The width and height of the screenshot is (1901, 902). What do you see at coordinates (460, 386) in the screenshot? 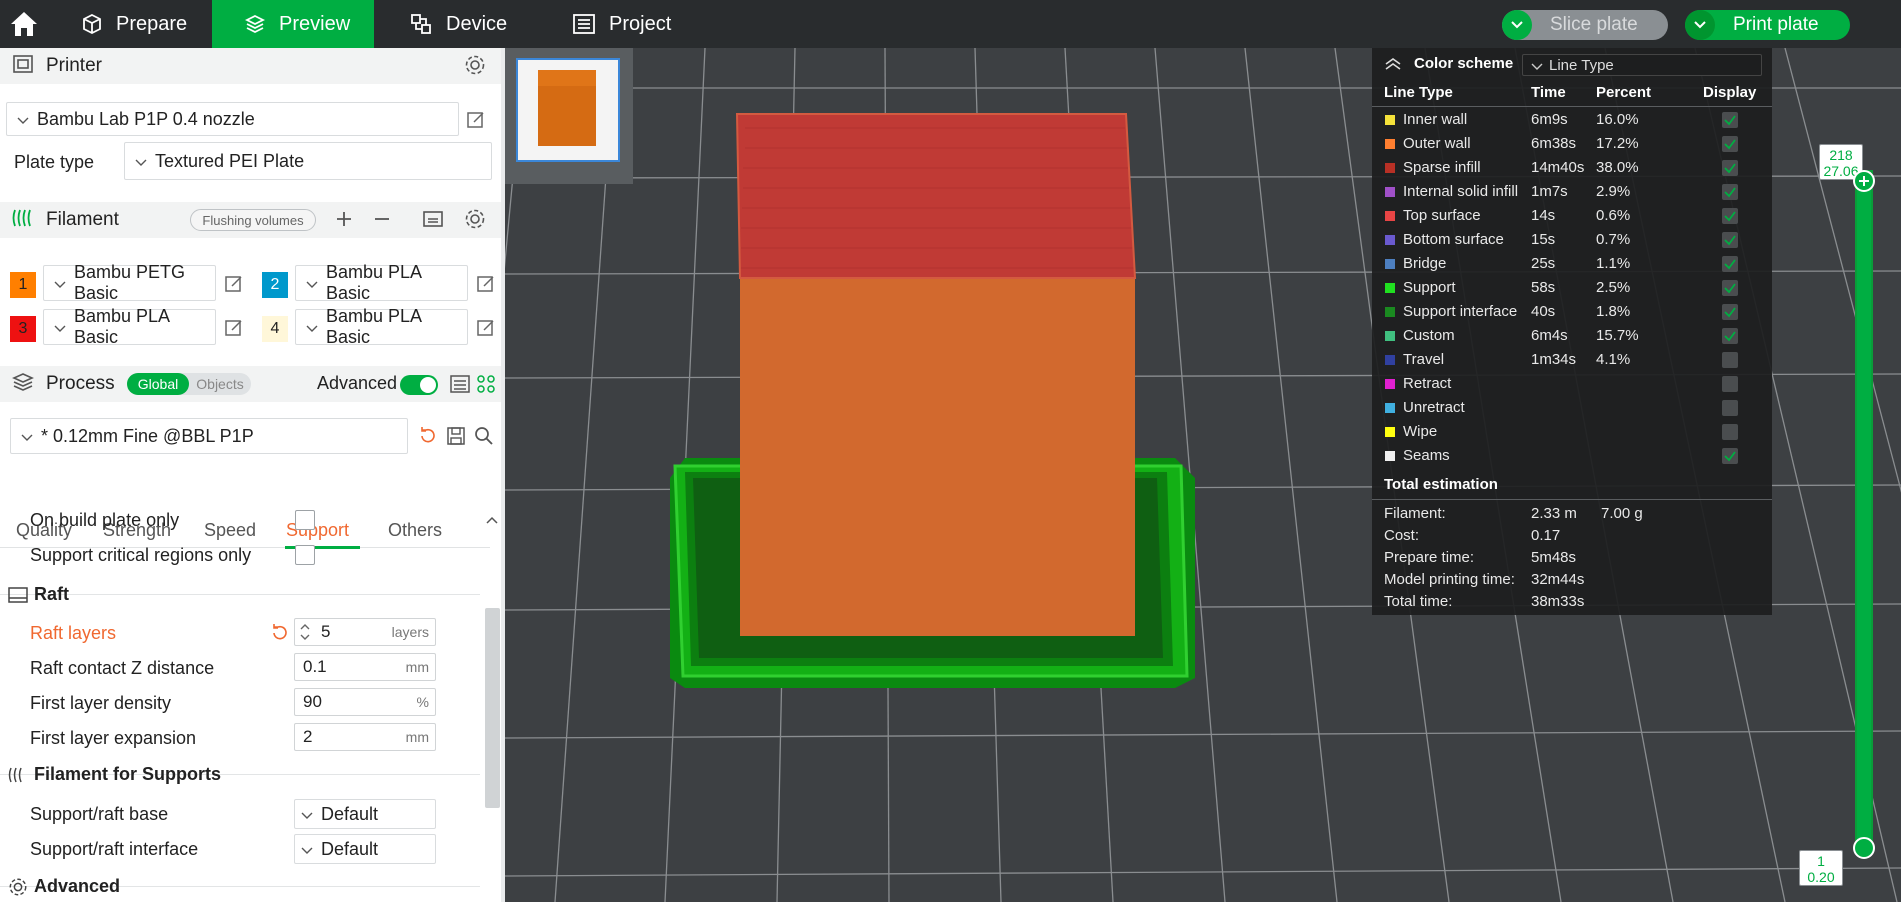
I see `list-icon` at bounding box center [460, 386].